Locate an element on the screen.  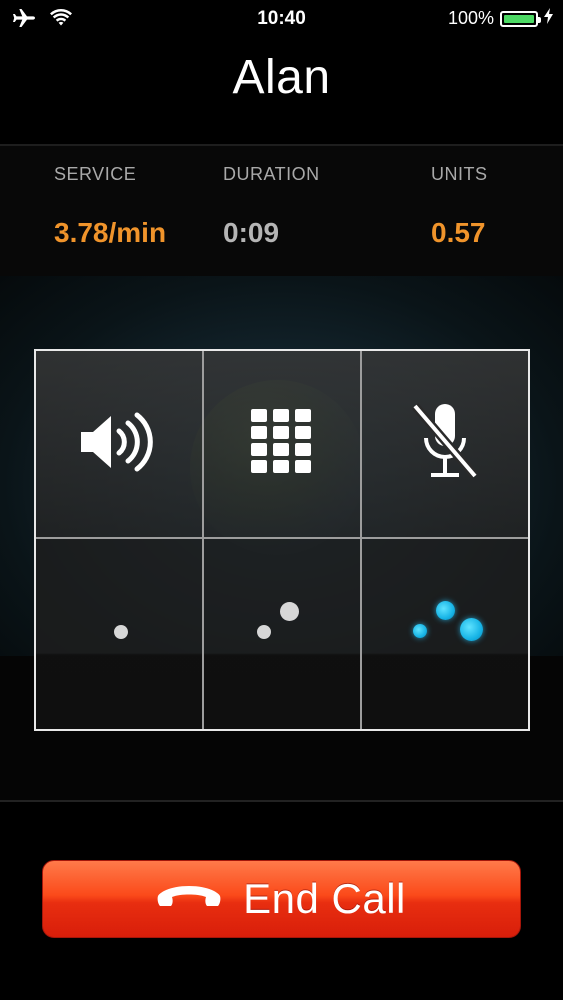
quality-3-icon is located at coordinates (445, 634).